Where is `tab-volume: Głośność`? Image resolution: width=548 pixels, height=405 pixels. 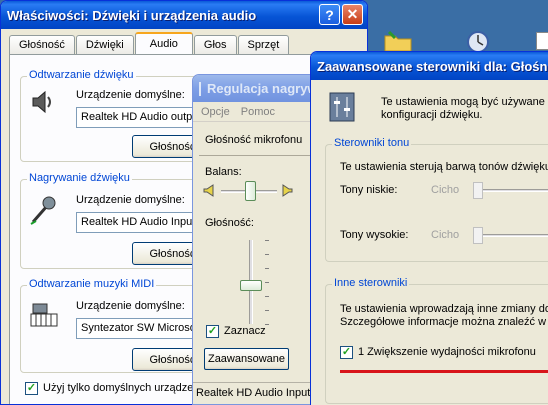
tab-volume: Głośność is located at coordinates (42, 44).